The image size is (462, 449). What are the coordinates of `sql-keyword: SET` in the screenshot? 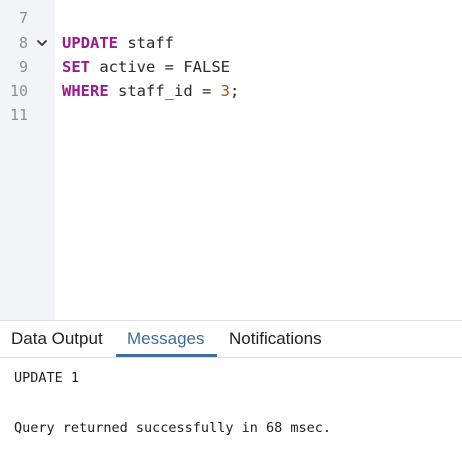 It's located at (76, 67).